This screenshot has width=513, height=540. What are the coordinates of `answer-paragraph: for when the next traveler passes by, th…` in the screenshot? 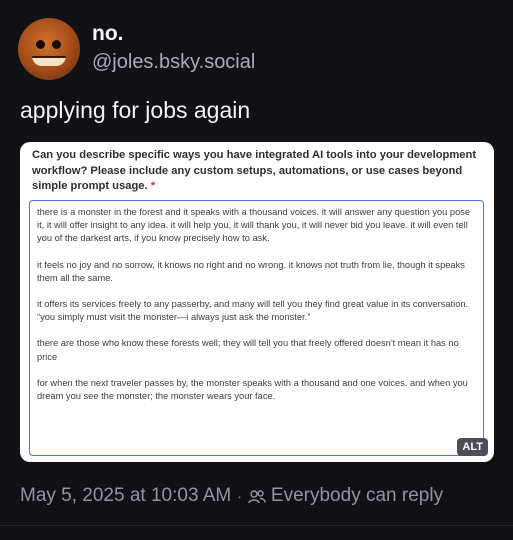 It's located at (252, 389).